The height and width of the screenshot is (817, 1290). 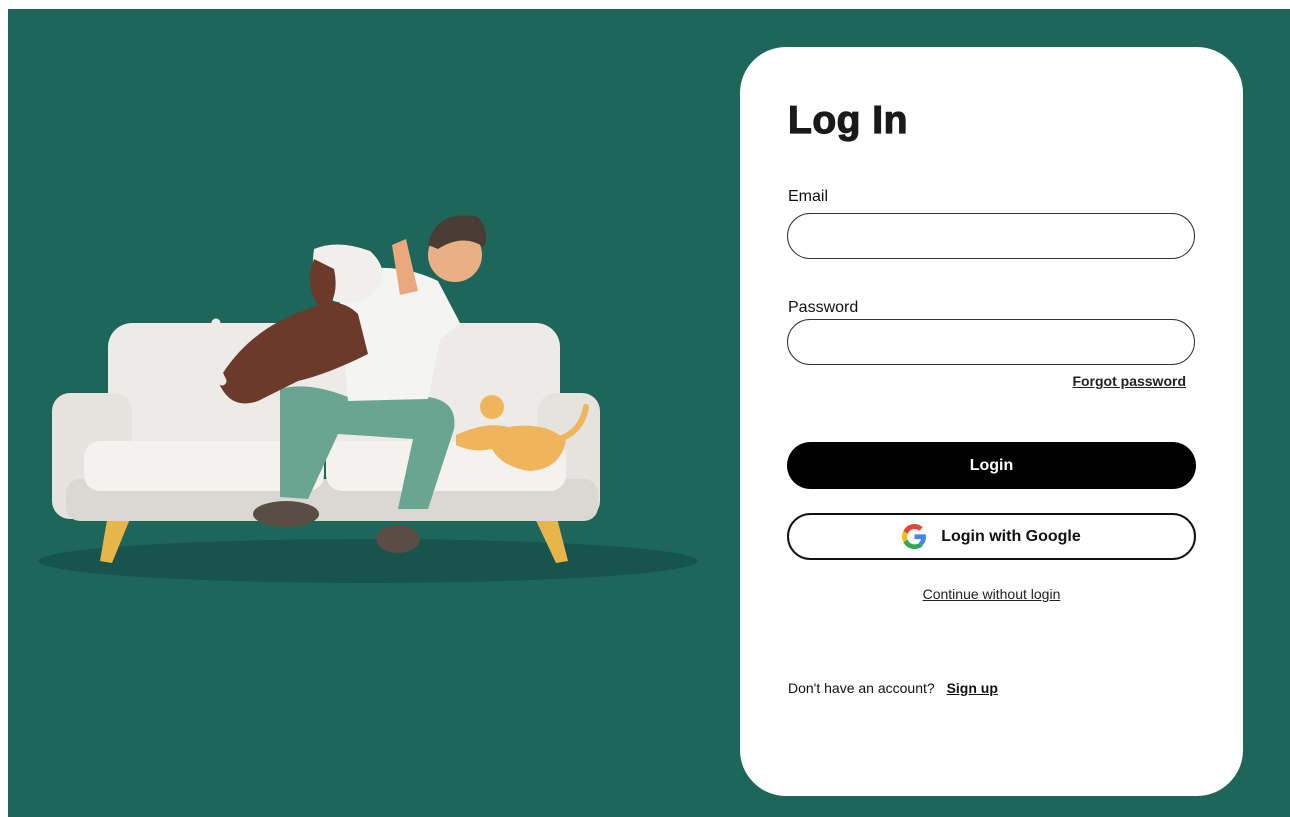 I want to click on signup-link: Sign up, so click(x=972, y=688).